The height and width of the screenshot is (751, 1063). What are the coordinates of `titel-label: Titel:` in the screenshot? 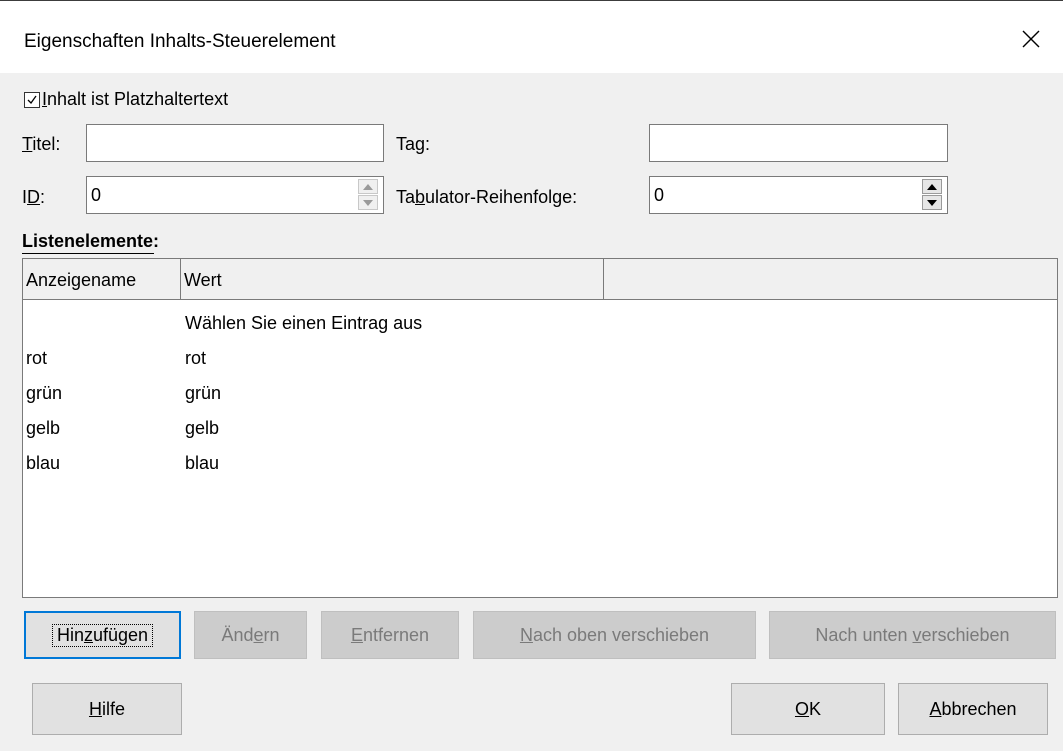 It's located at (41, 144).